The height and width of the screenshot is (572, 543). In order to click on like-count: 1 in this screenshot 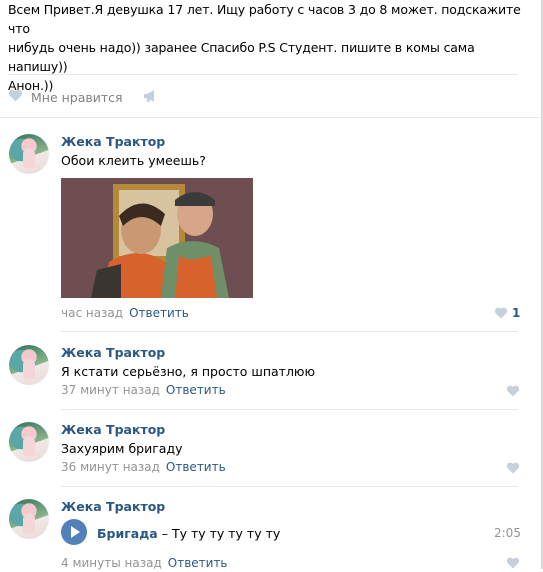, I will do `click(516, 313)`.